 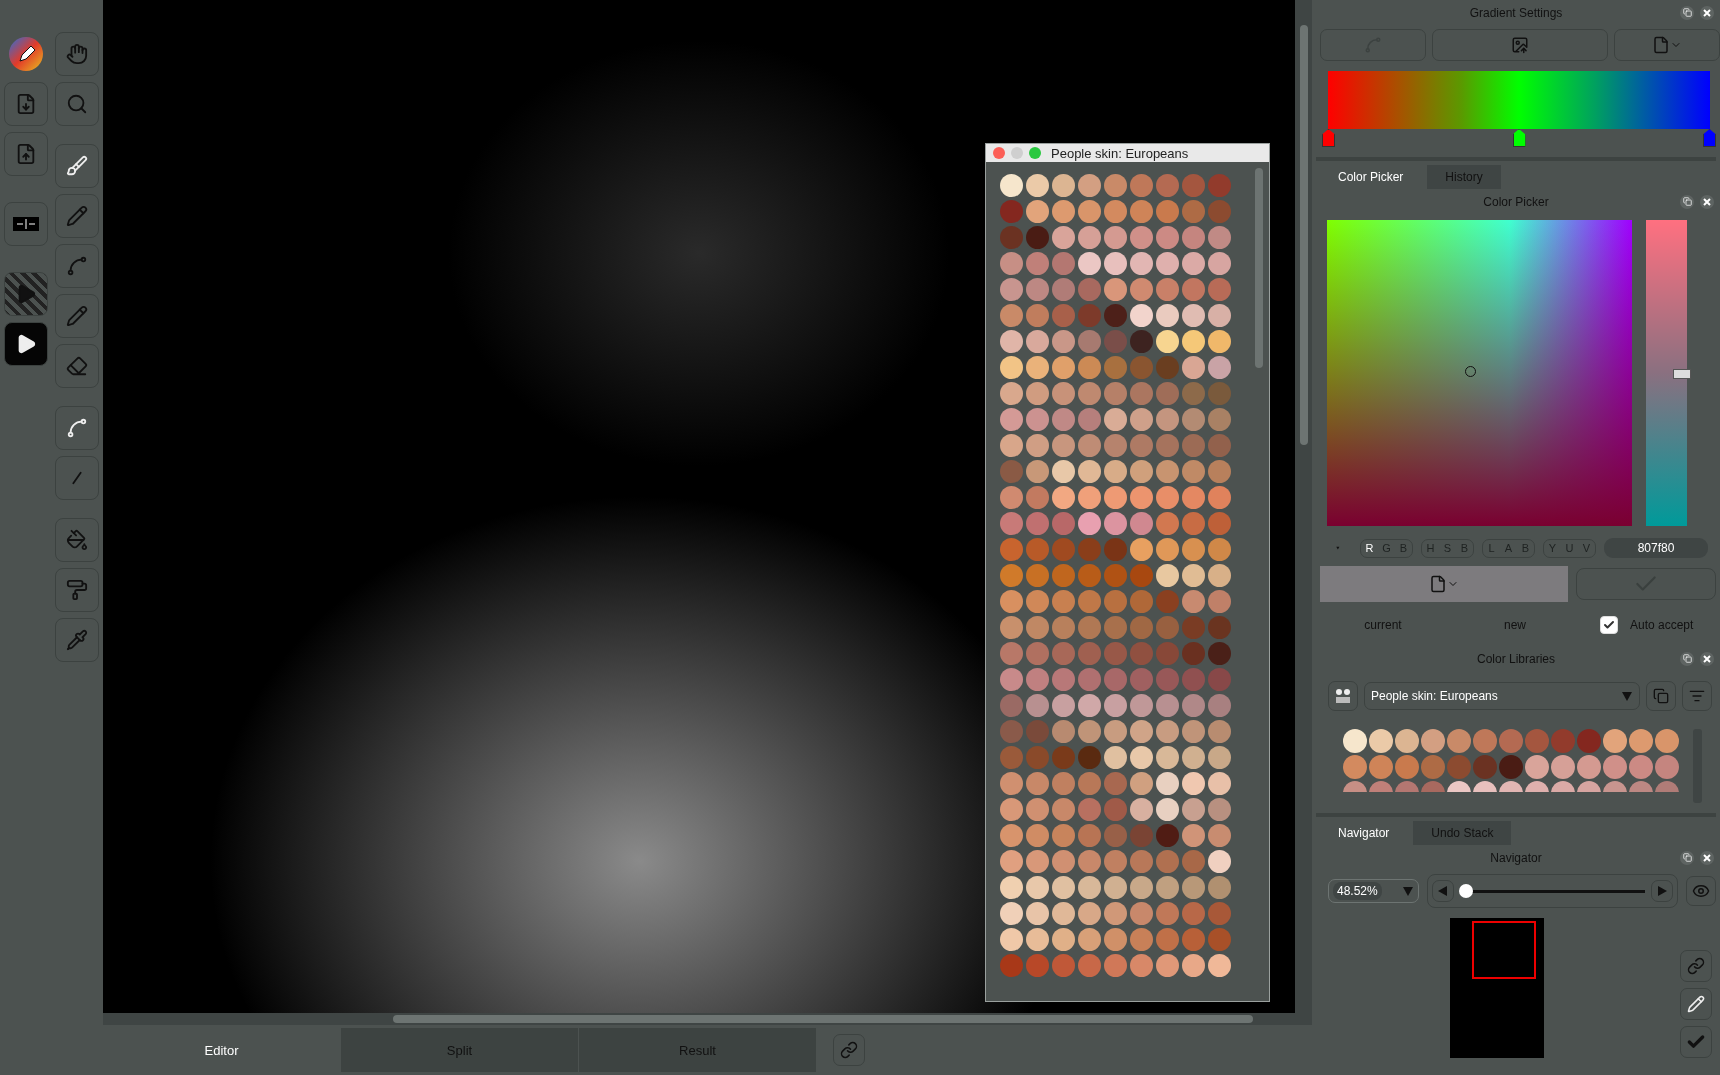 I want to click on checkbox-label: Auto accept, so click(x=1662, y=625).